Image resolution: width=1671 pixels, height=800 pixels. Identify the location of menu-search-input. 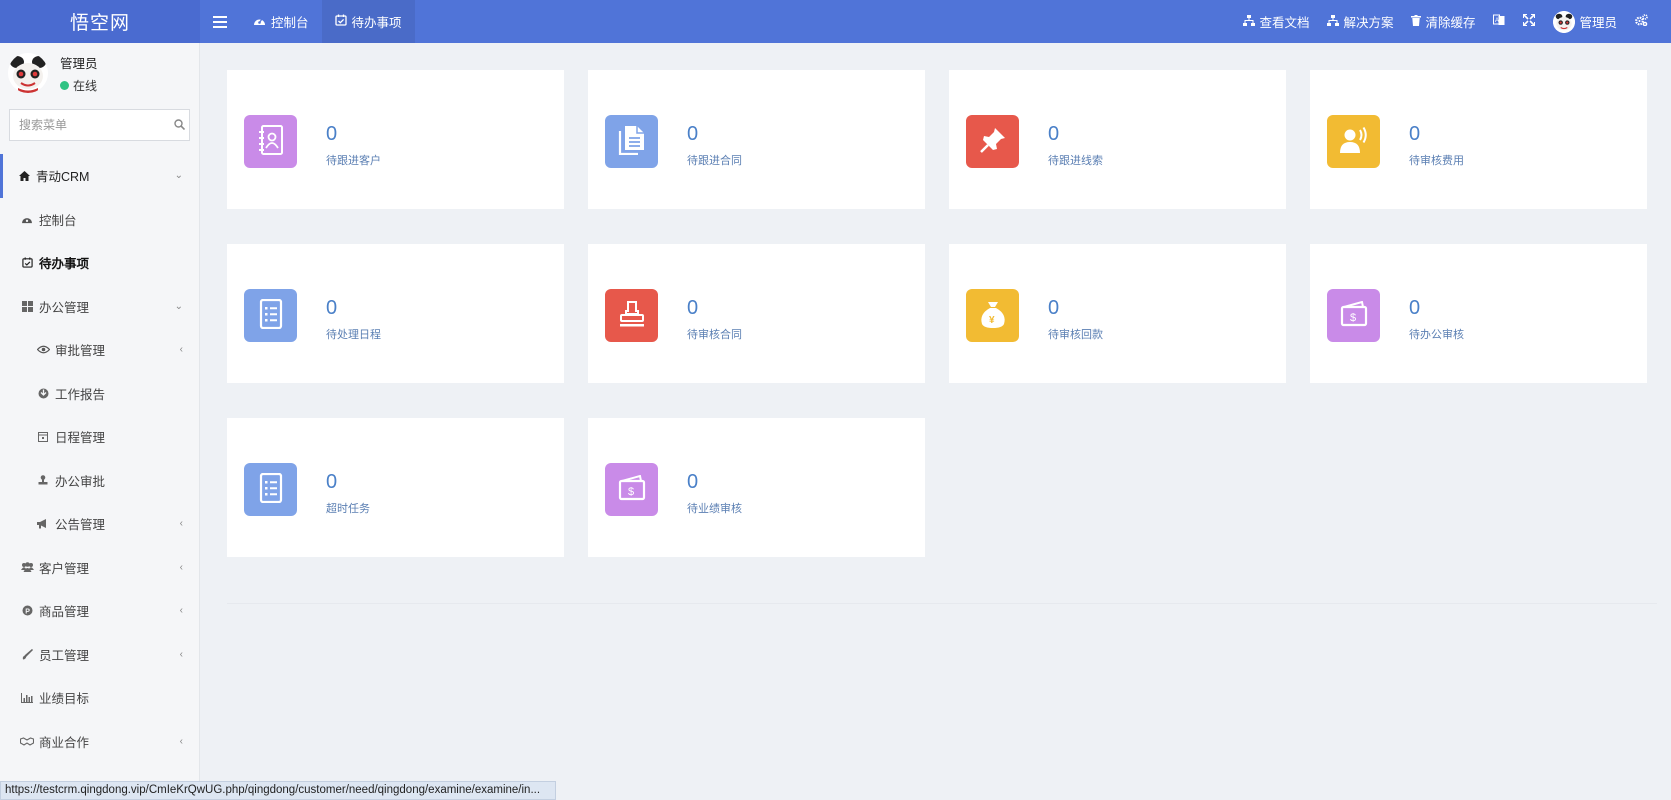
(96, 125).